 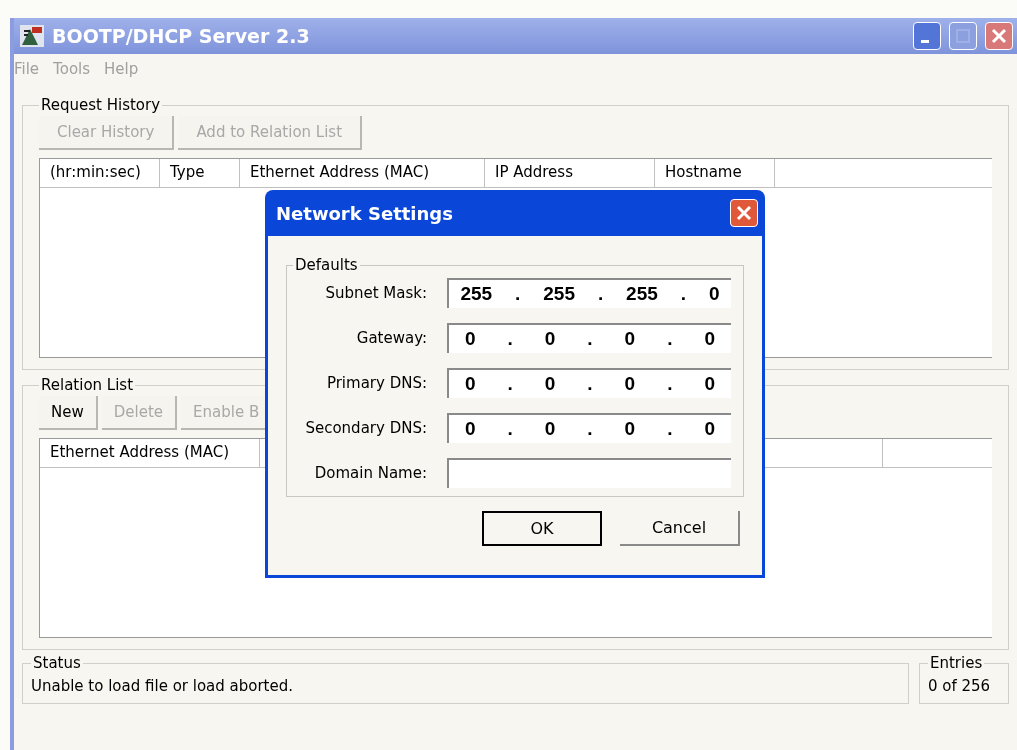 I want to click on dialog-title: Network Settings, so click(x=365, y=213).